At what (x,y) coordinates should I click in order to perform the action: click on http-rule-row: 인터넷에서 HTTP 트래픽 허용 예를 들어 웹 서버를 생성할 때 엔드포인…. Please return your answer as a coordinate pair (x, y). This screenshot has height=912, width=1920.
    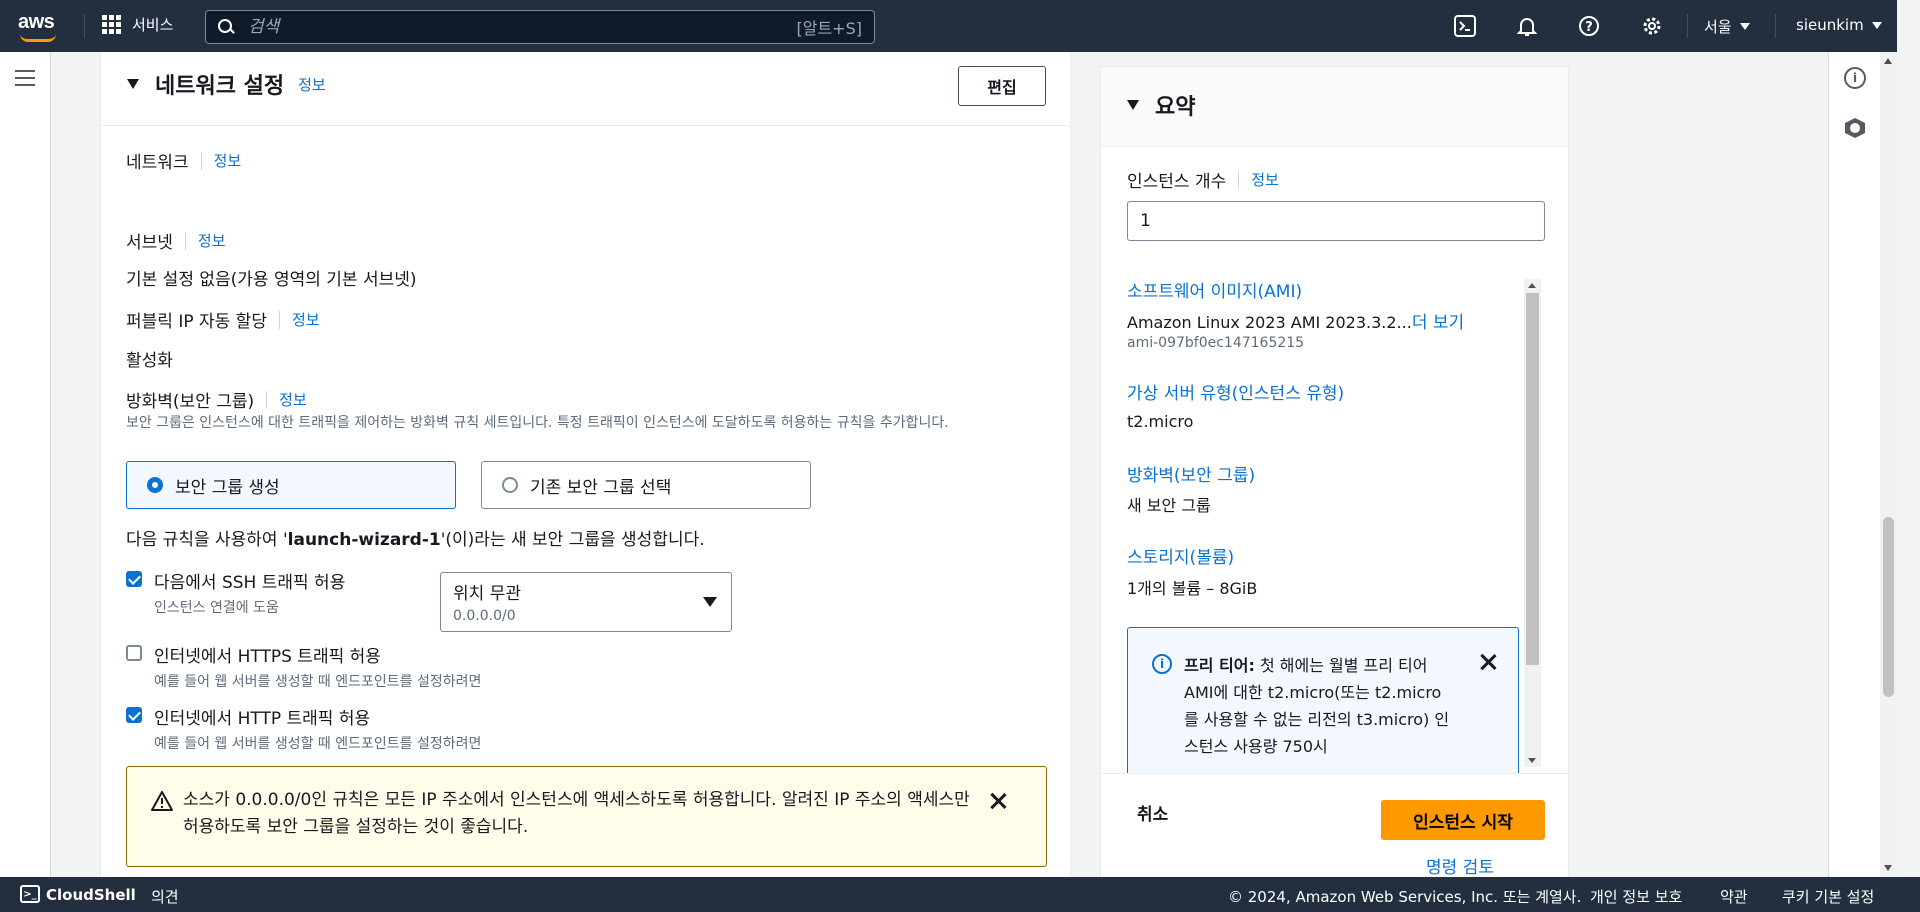
    Looking at the image, I should click on (303, 728).